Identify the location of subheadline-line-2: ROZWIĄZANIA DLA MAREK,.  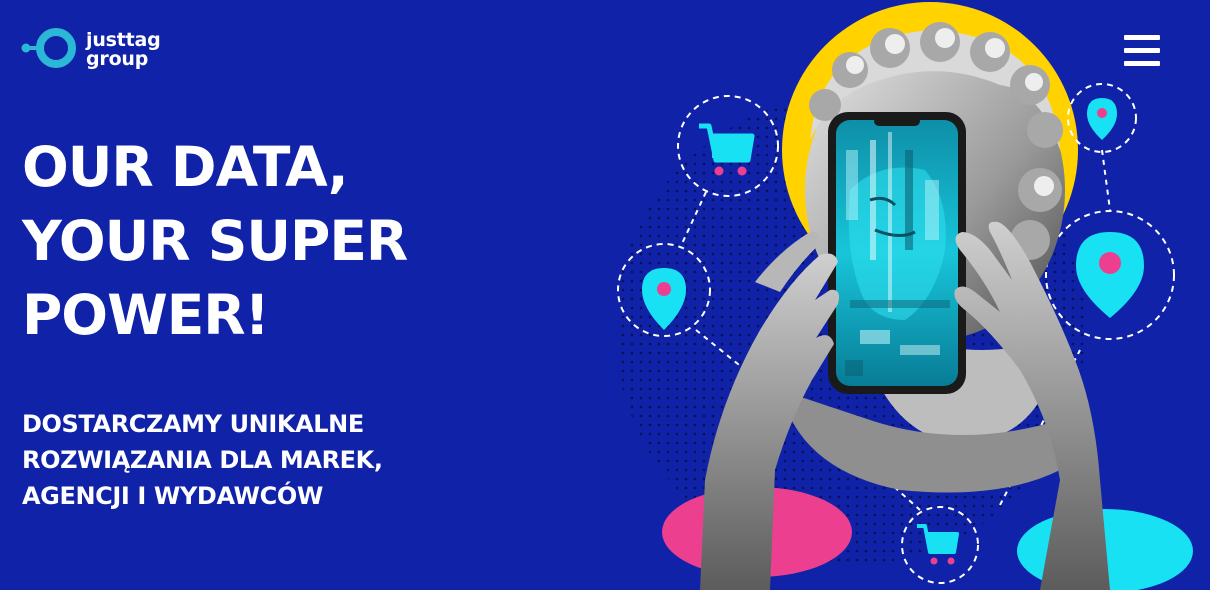
(202, 460).